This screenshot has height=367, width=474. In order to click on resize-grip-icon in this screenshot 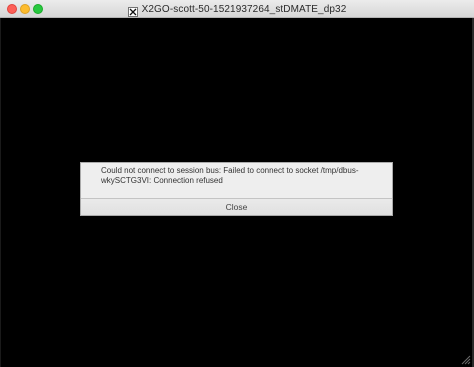, I will do `click(465, 358)`.